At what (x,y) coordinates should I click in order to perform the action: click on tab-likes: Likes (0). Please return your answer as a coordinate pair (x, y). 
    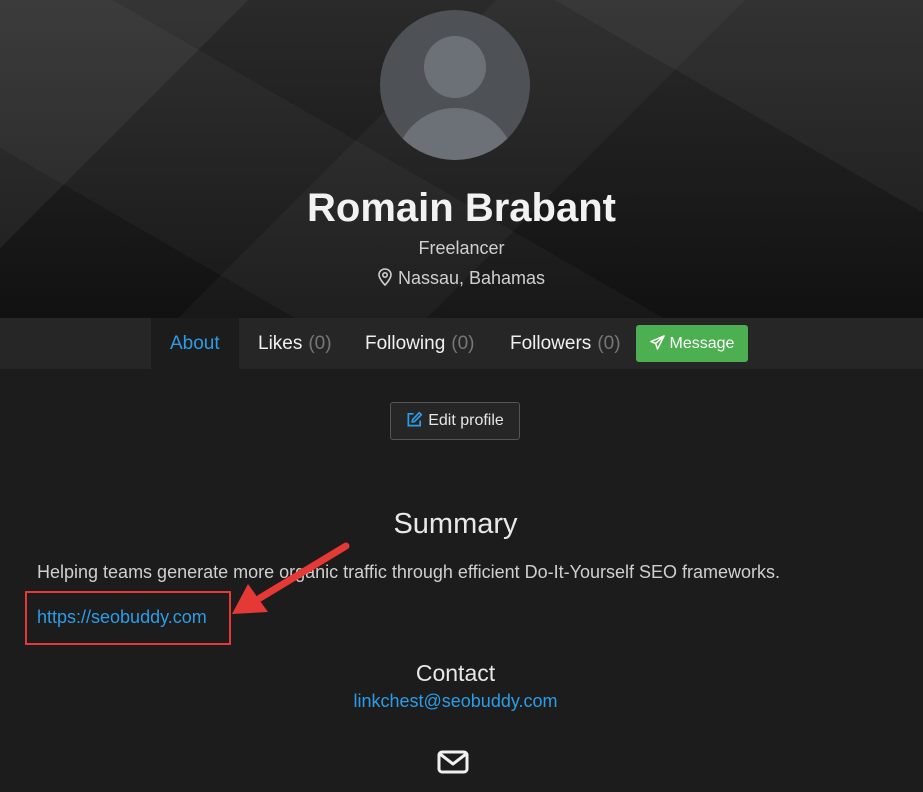
    Looking at the image, I should click on (295, 343).